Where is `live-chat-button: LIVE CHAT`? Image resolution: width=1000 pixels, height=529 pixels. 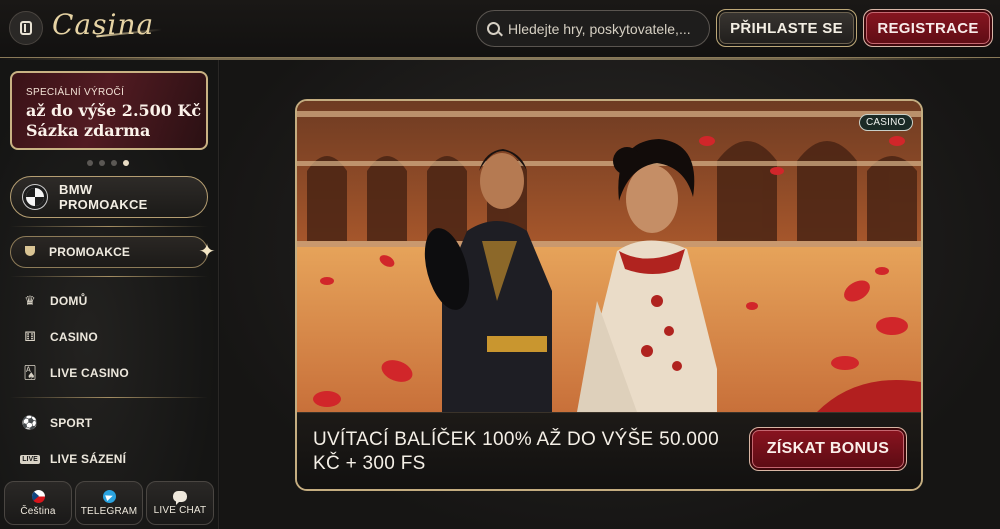 live-chat-button: LIVE CHAT is located at coordinates (180, 503).